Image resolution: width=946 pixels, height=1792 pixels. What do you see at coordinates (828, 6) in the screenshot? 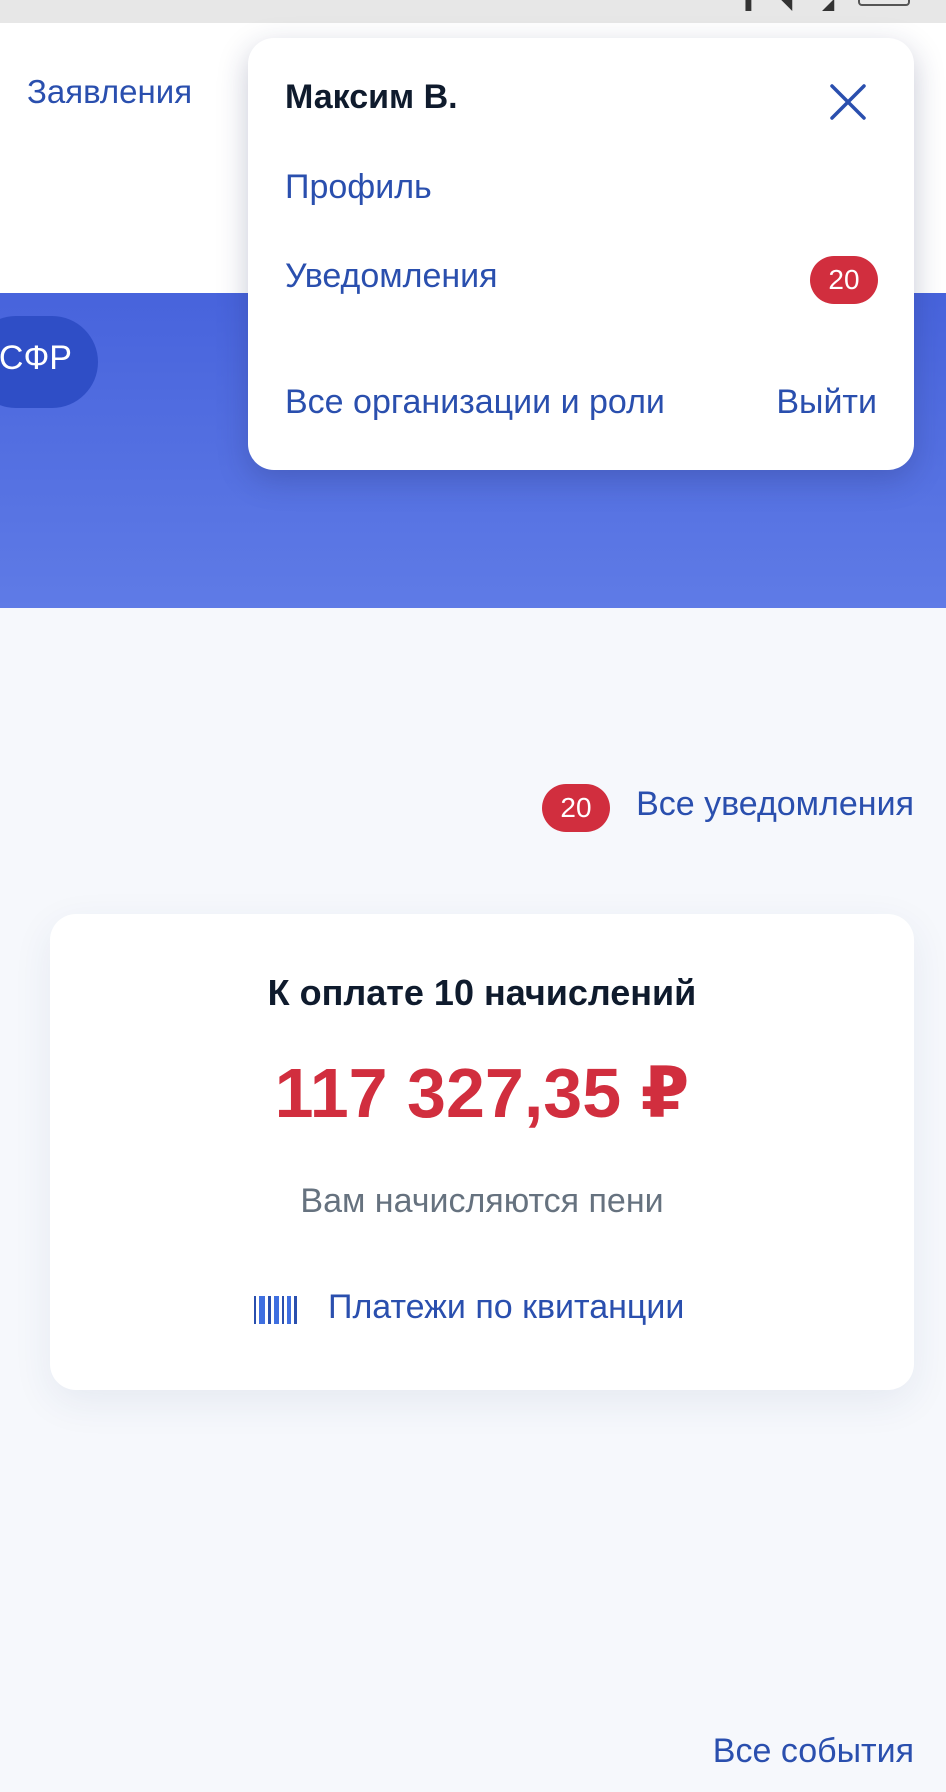
I see `signal-strength-icon: ◢` at bounding box center [828, 6].